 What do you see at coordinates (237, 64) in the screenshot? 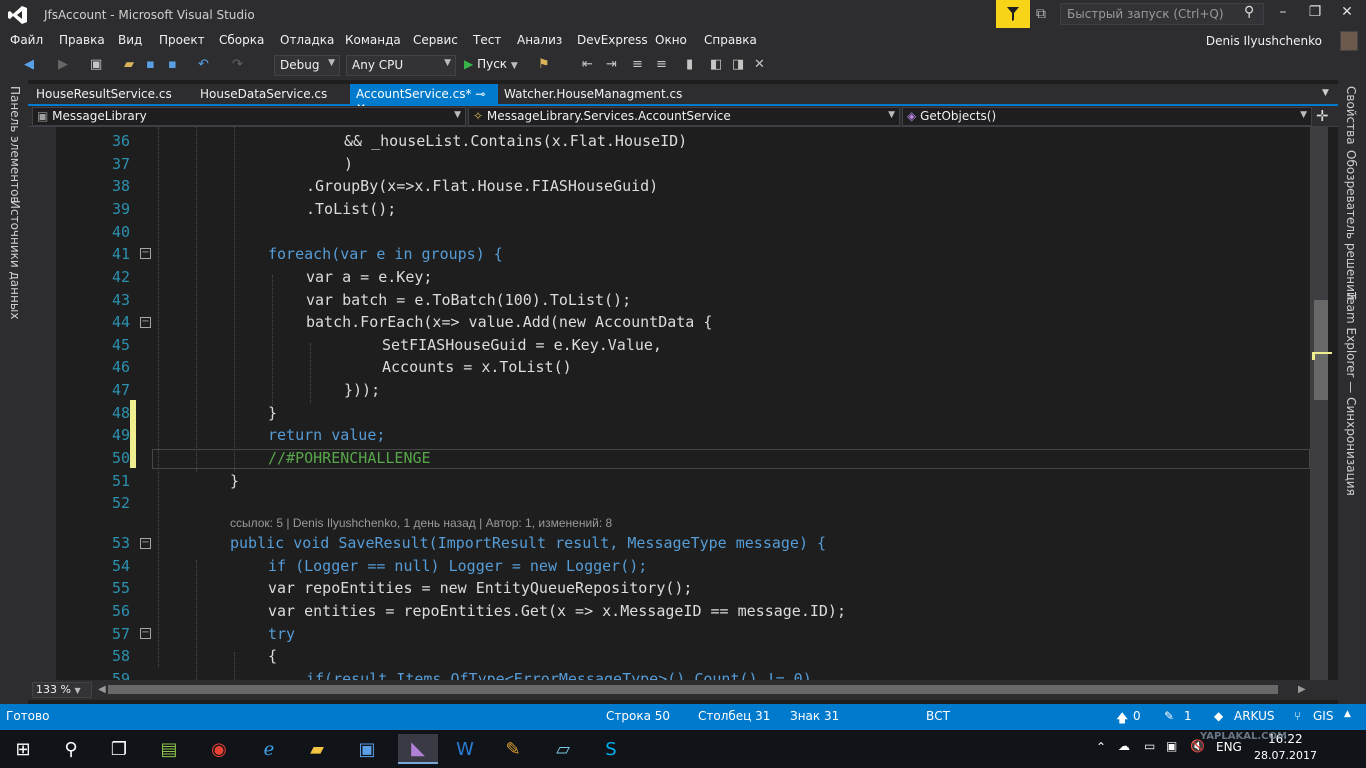
I see `redo-icon: ↷` at bounding box center [237, 64].